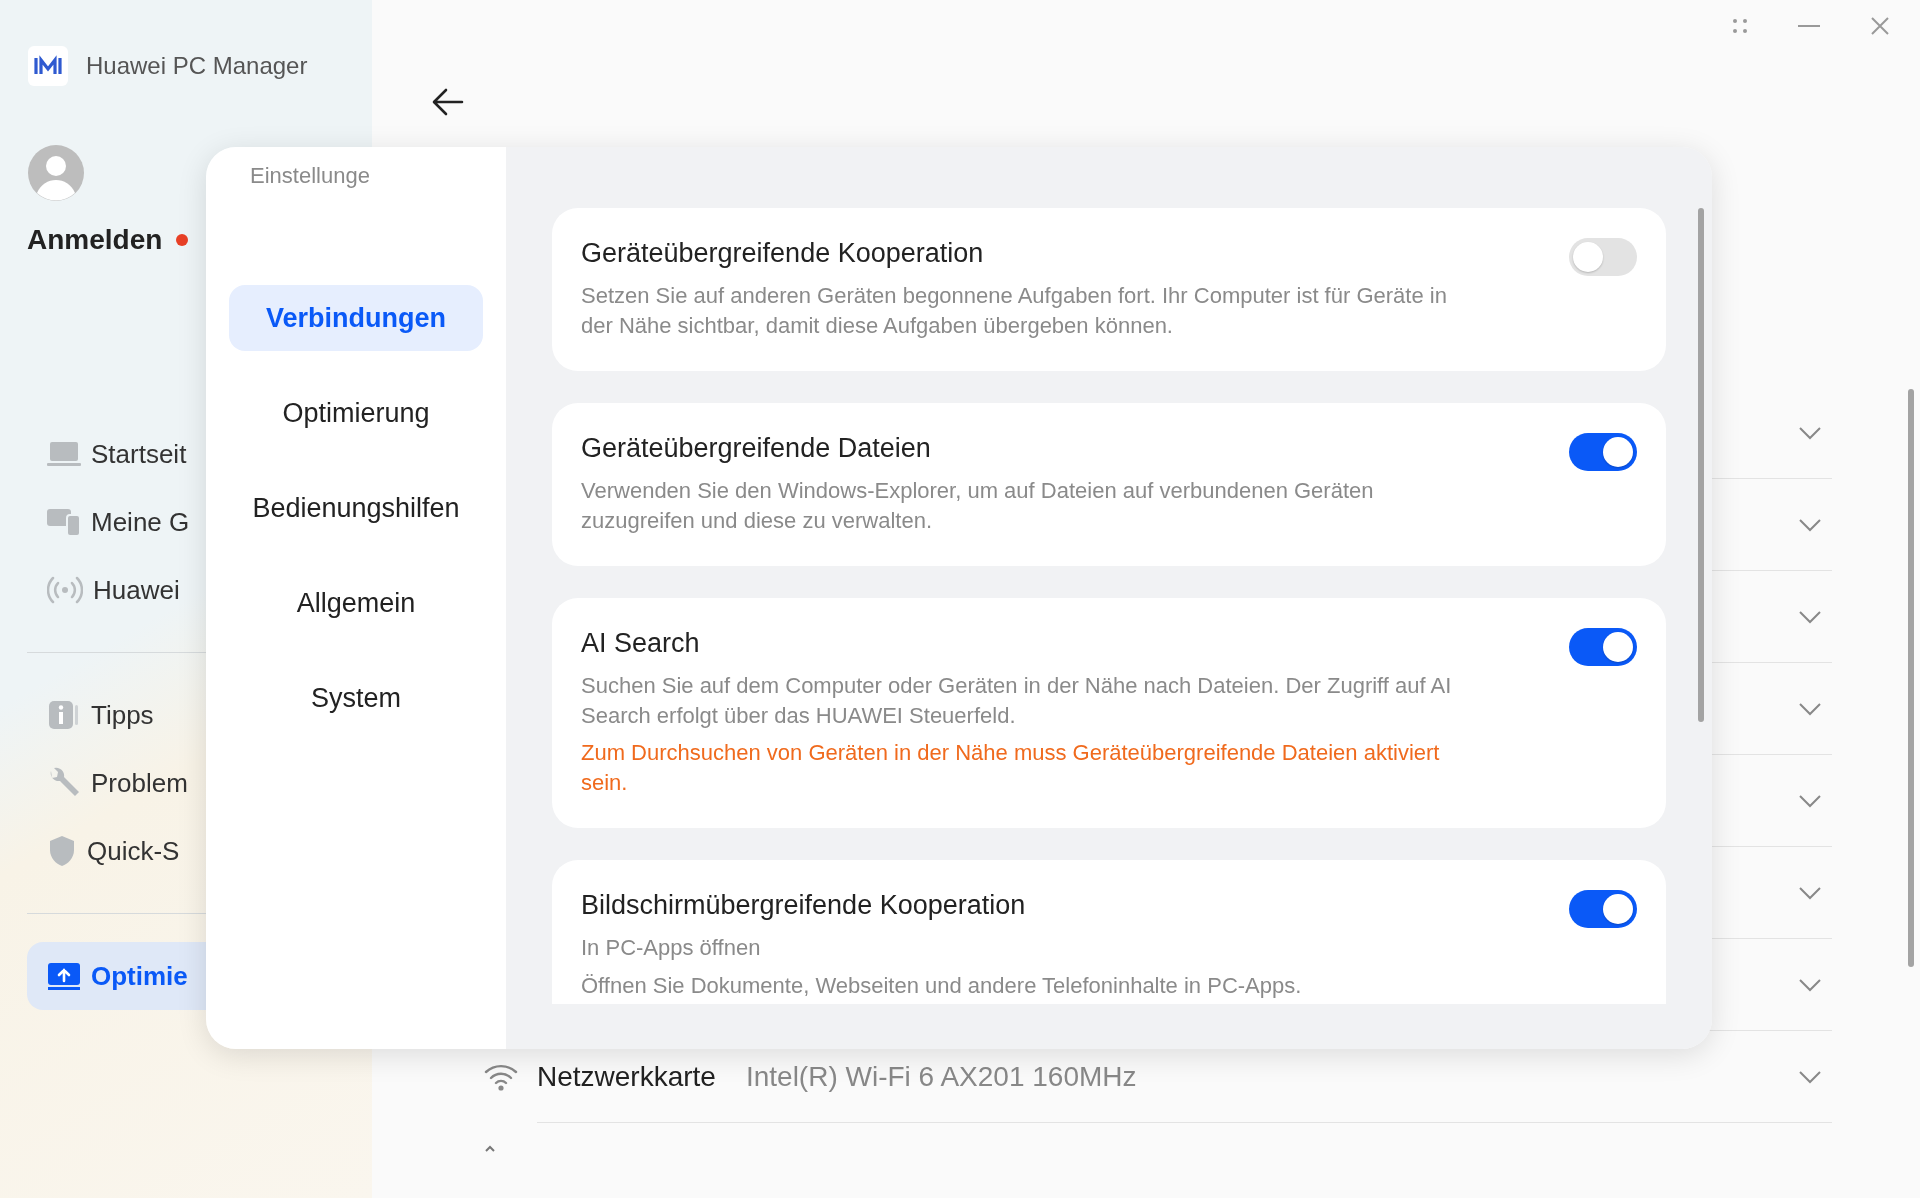  Describe the element at coordinates (1740, 26) in the screenshot. I see `dots-icon` at that location.